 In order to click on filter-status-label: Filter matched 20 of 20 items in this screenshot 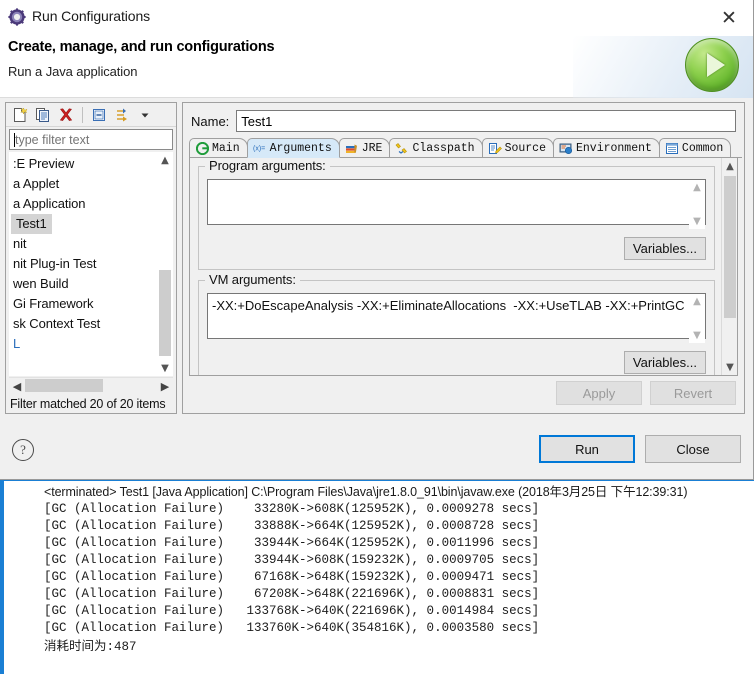, I will do `click(88, 404)`.